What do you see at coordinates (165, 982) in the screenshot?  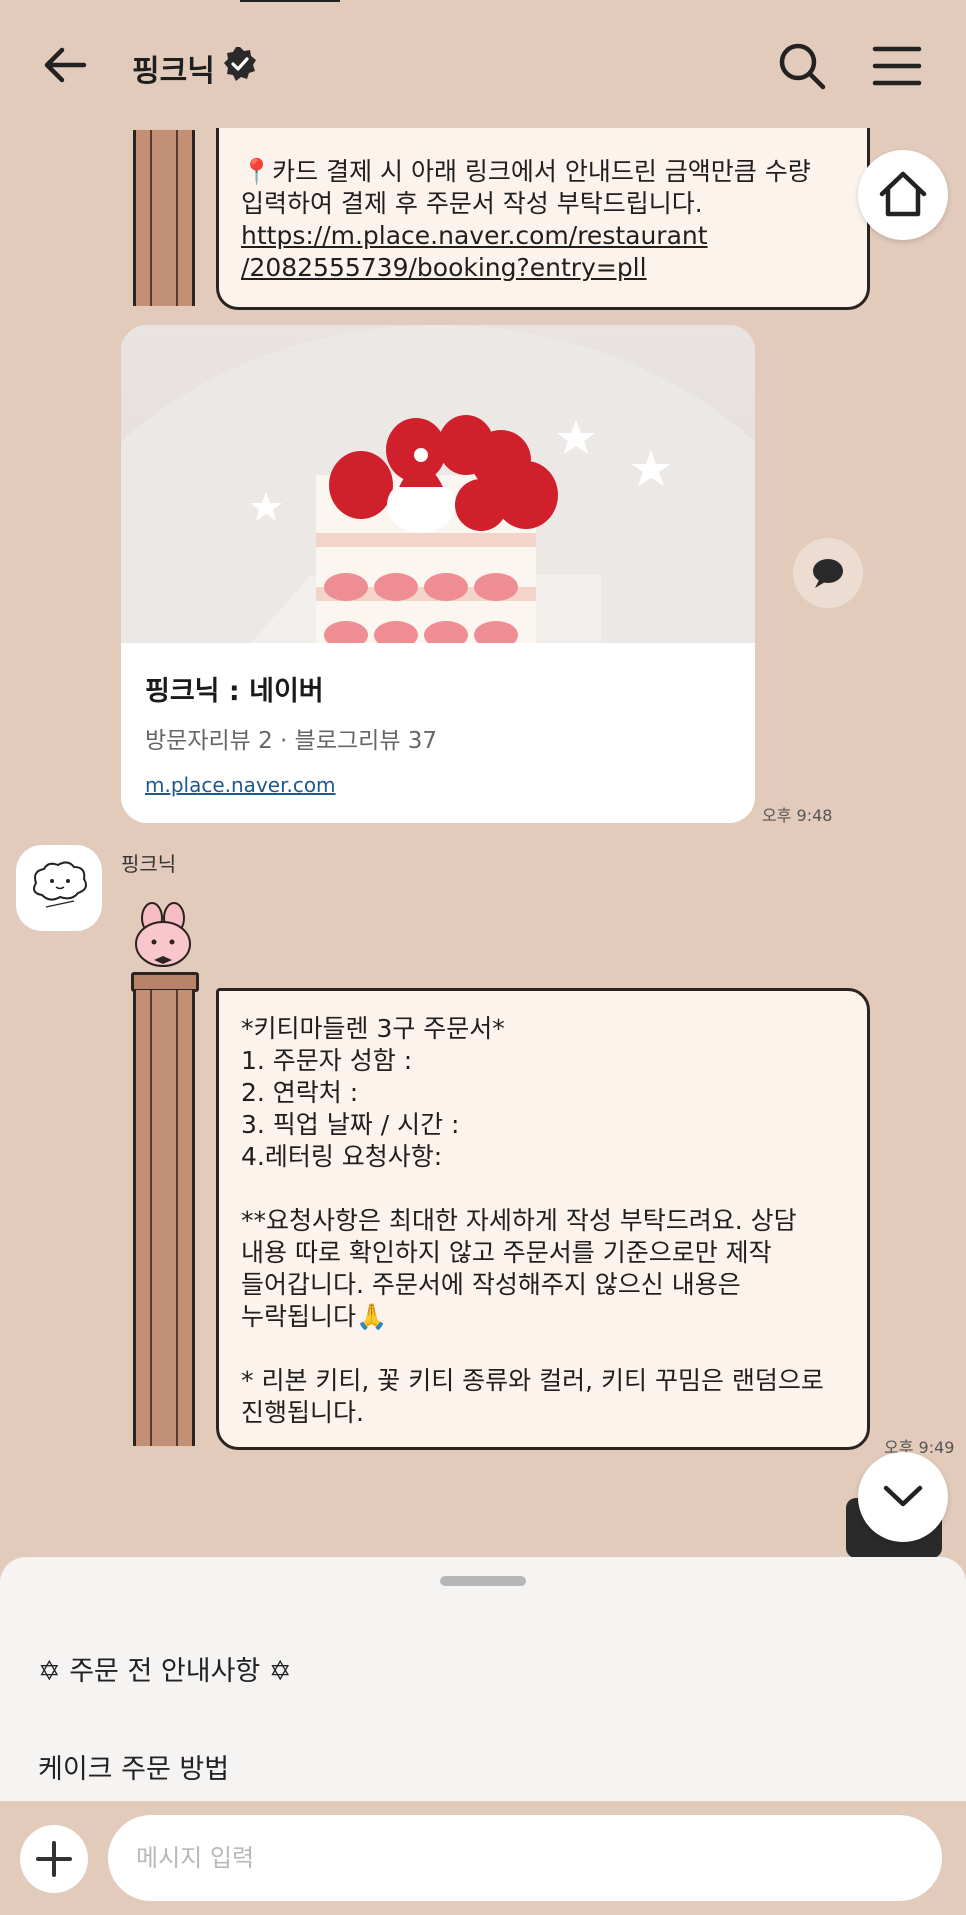 I see `pillar-capital` at bounding box center [165, 982].